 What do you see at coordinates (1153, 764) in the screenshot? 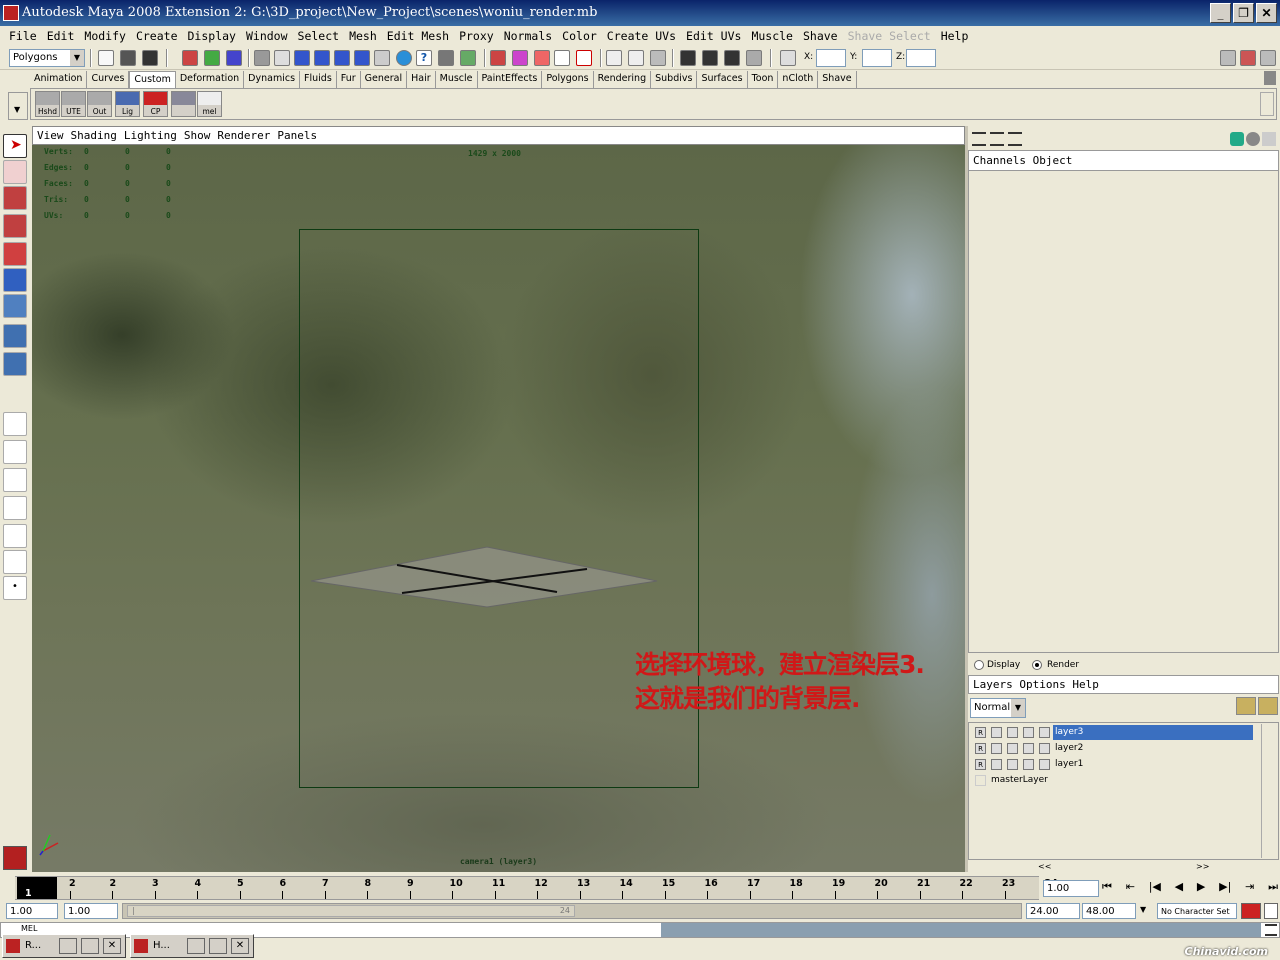
I see `layer-name: layer1` at bounding box center [1153, 764].